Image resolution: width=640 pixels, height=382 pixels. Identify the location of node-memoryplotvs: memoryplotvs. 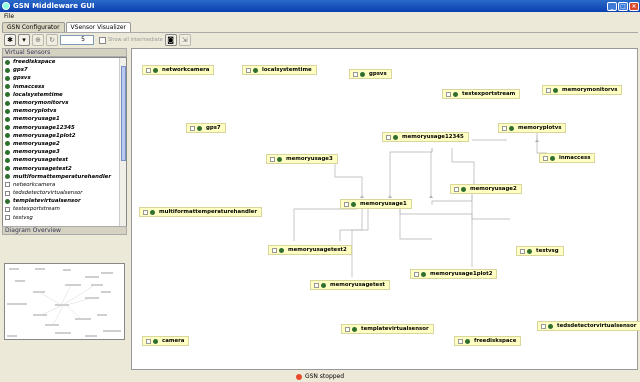
(532, 128).